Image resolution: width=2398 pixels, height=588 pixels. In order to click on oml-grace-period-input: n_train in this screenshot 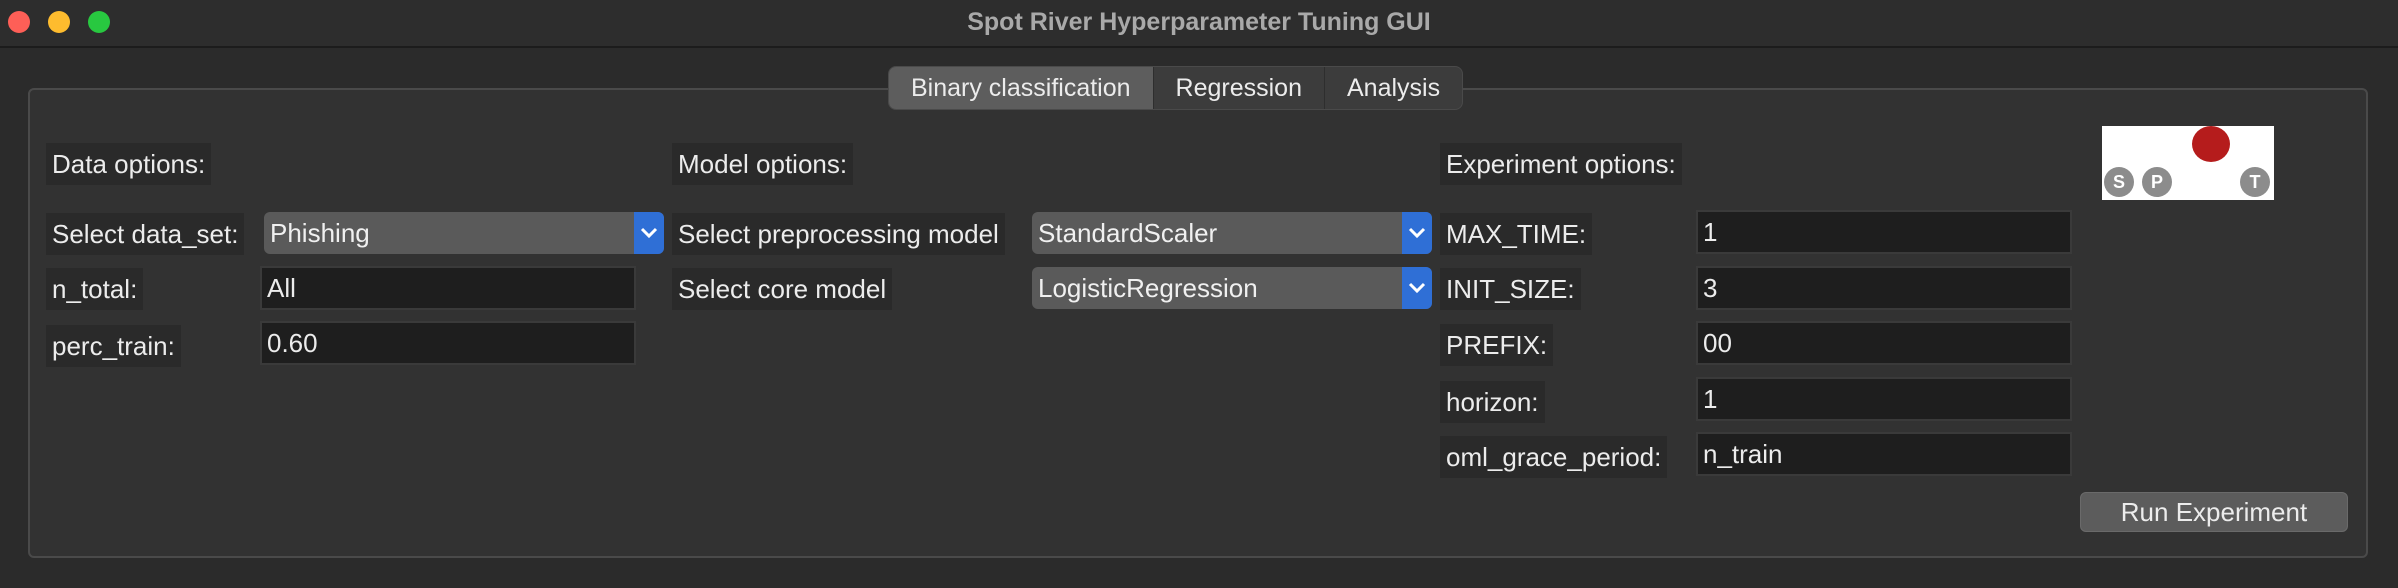, I will do `click(1884, 454)`.